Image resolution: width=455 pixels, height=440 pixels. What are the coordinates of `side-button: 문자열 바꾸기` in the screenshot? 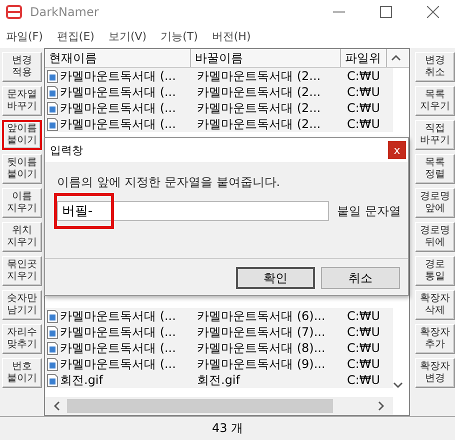 It's located at (22, 101).